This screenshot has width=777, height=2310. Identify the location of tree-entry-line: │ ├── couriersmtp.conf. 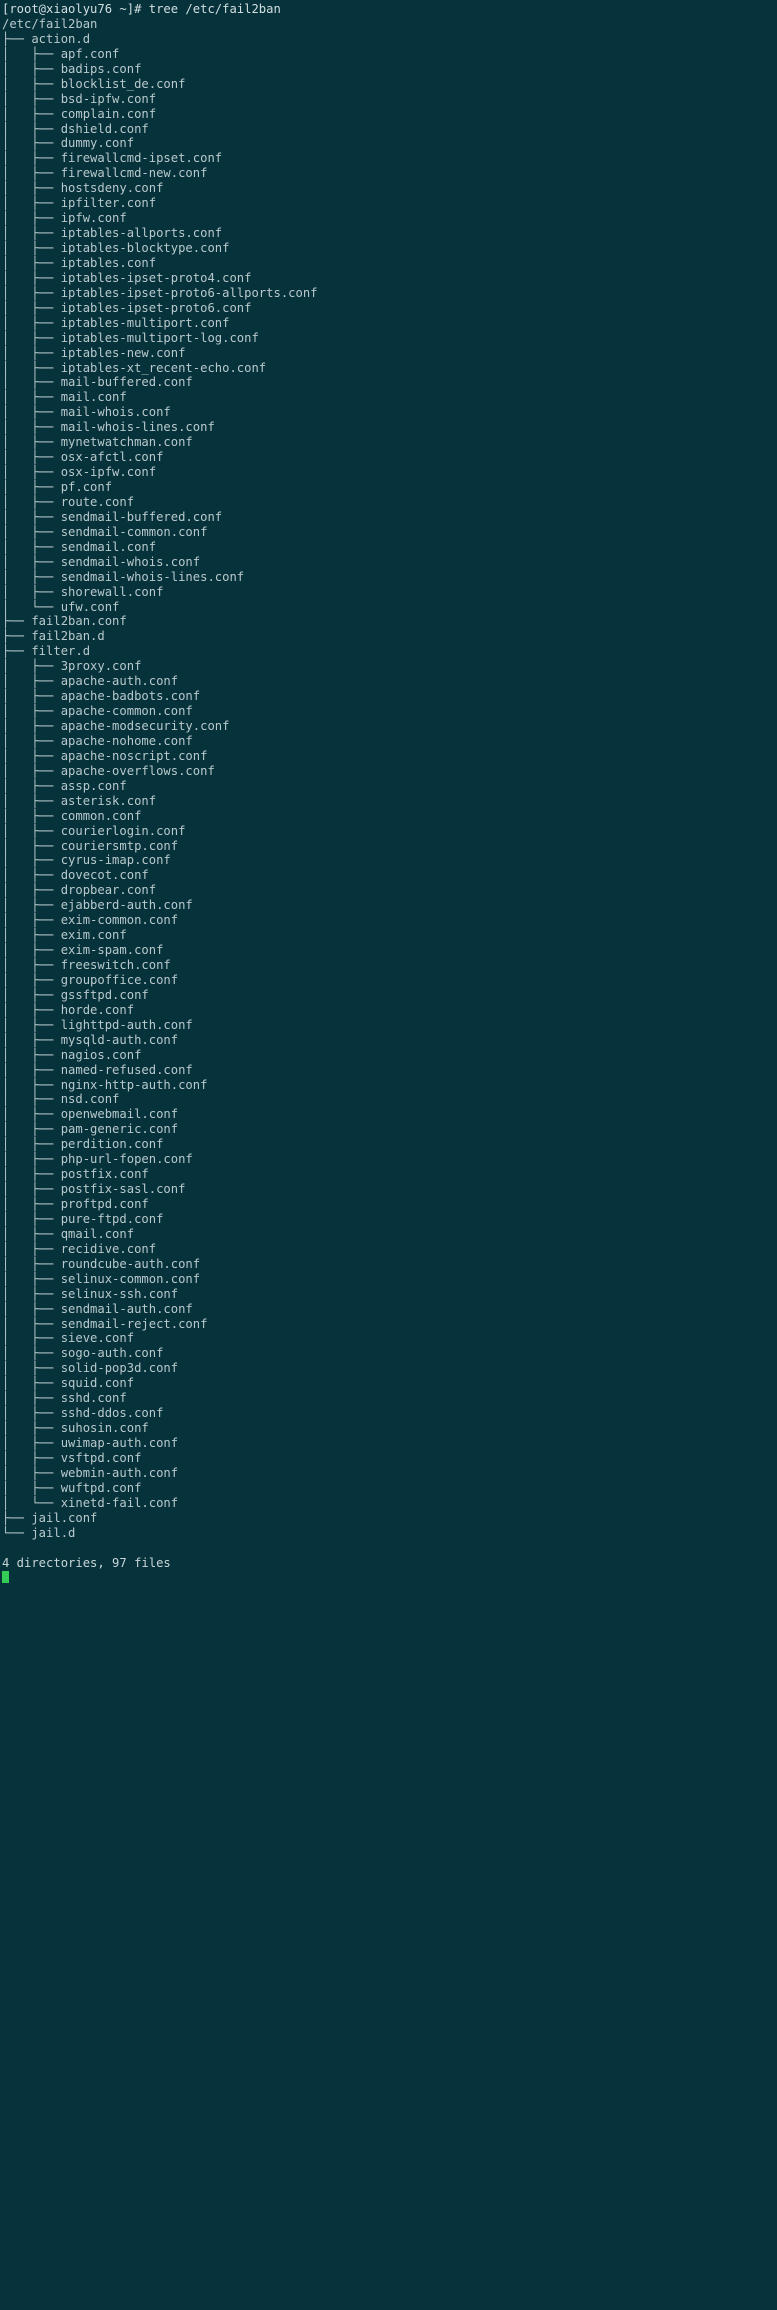
(90, 845).